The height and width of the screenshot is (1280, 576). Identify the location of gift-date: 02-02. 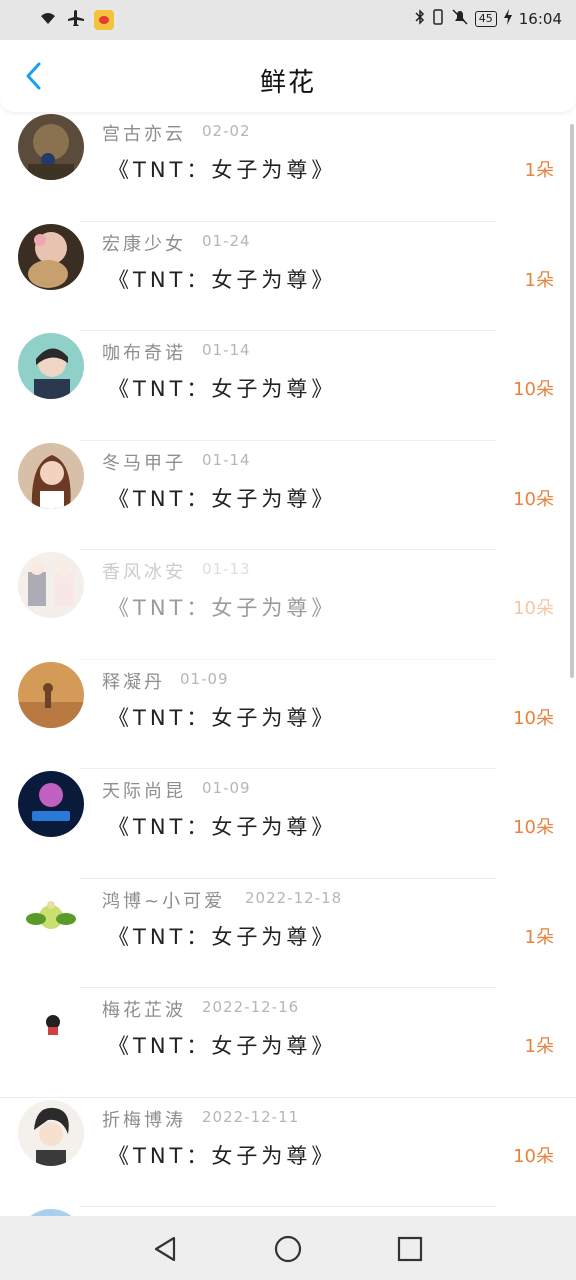
(226, 131).